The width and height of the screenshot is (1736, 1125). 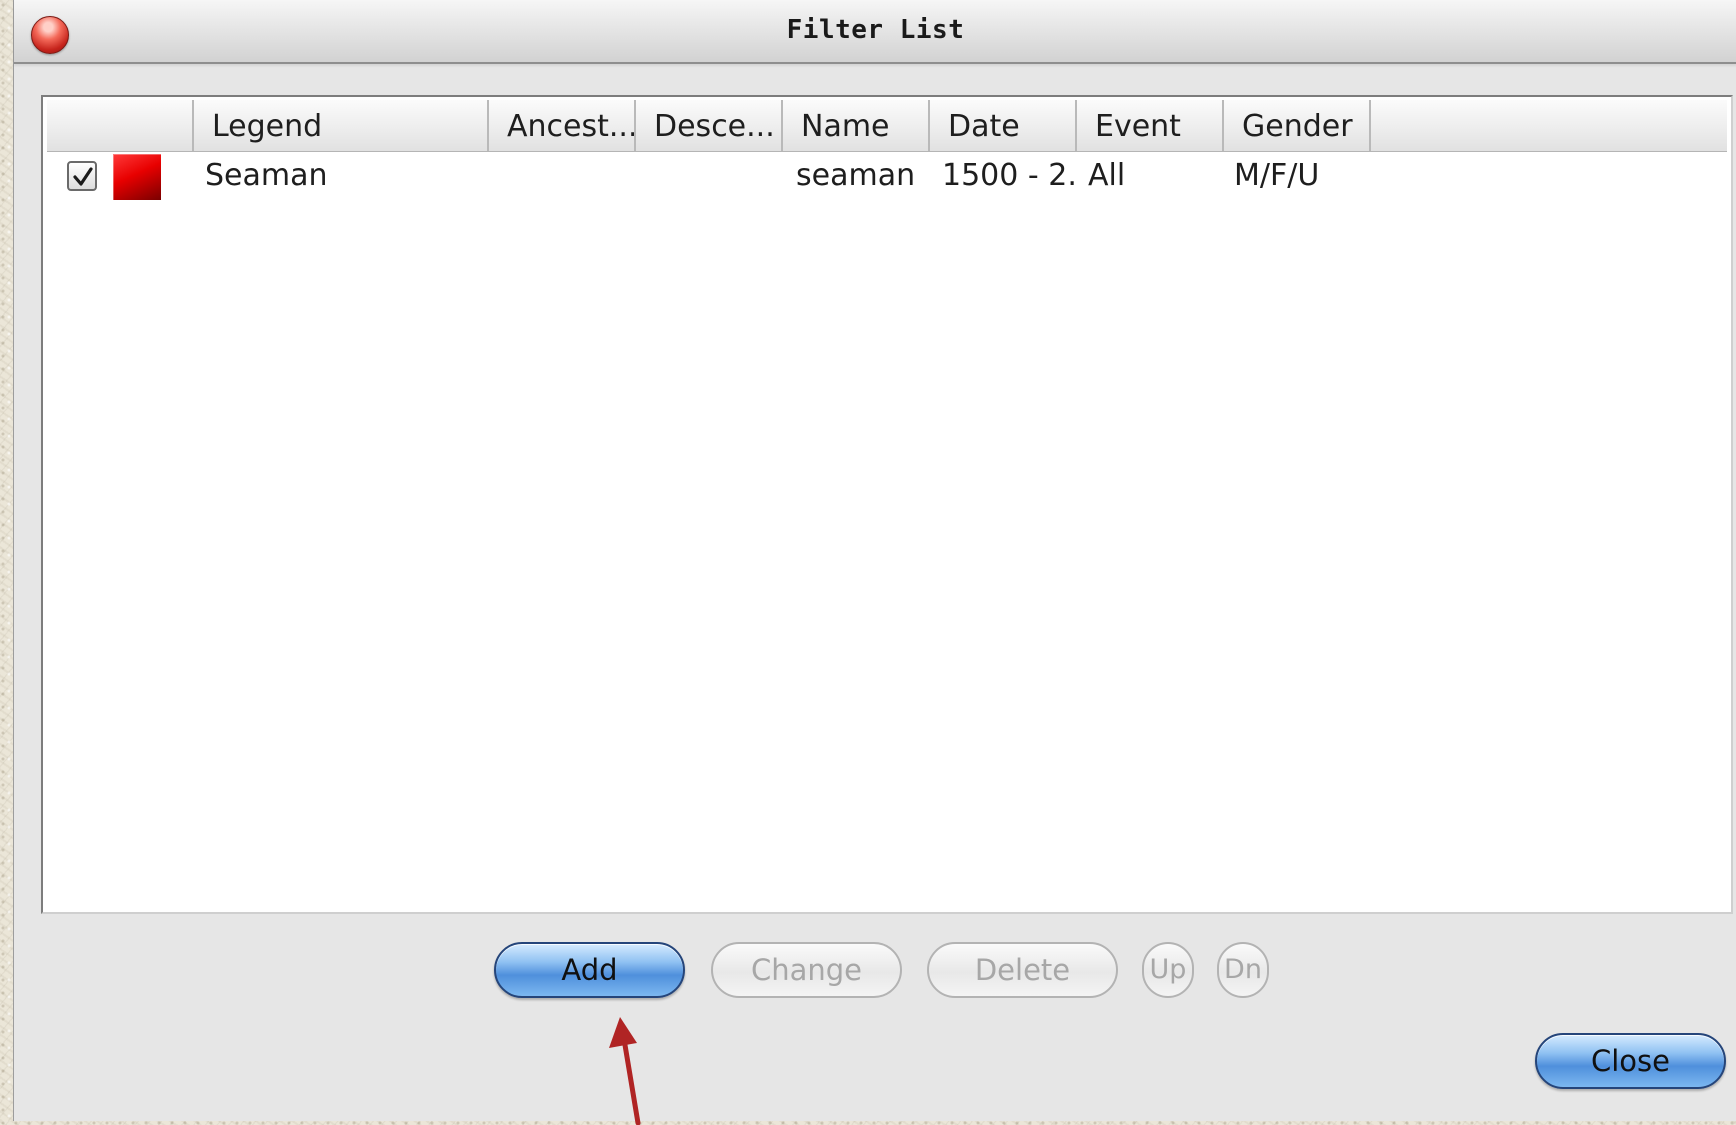 What do you see at coordinates (1243, 970) in the screenshot?
I see `move-down-button: Dn` at bounding box center [1243, 970].